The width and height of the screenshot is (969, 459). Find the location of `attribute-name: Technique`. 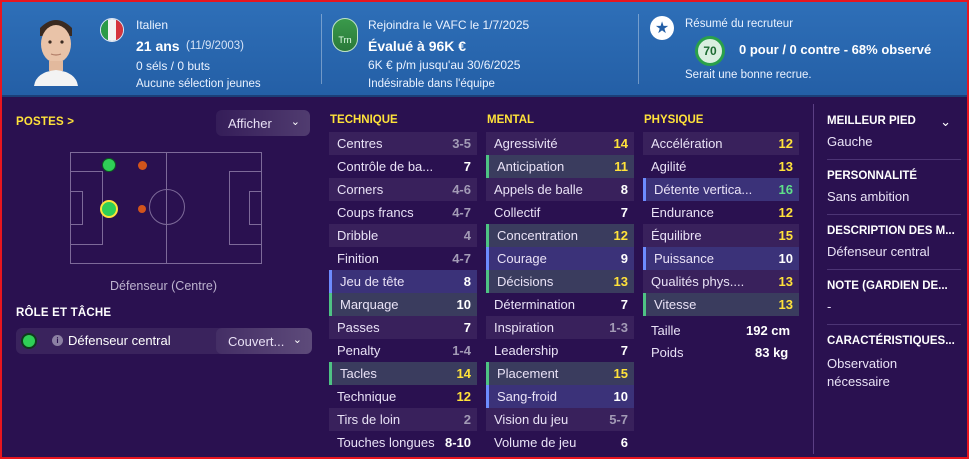

attribute-name: Technique is located at coordinates (367, 396).